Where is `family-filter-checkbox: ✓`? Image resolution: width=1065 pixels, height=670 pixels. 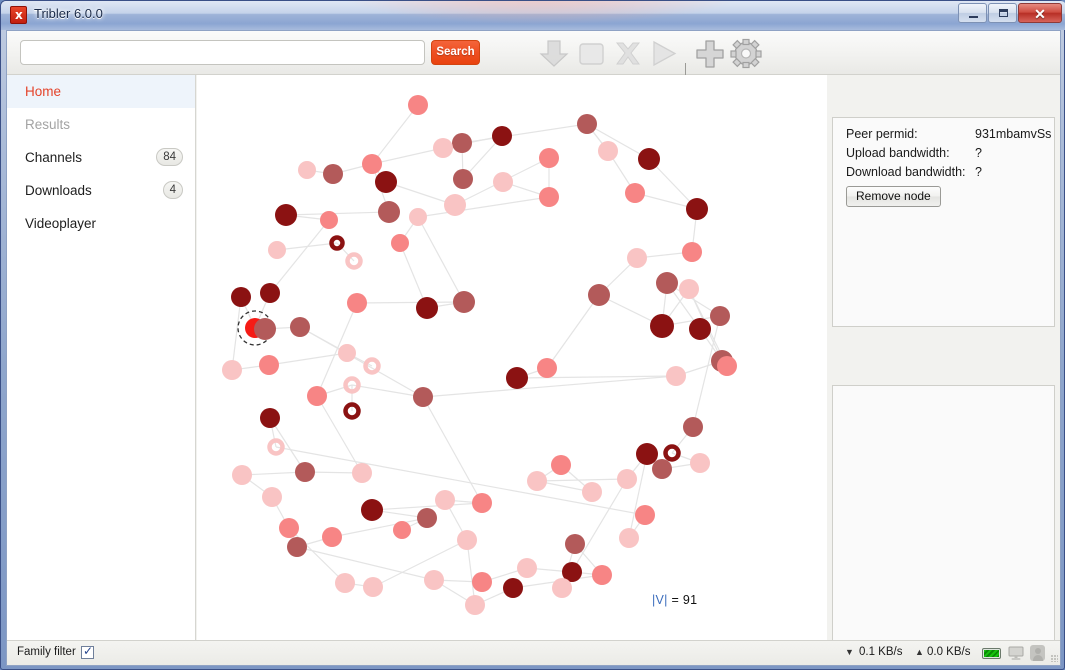 family-filter-checkbox: ✓ is located at coordinates (87, 651).